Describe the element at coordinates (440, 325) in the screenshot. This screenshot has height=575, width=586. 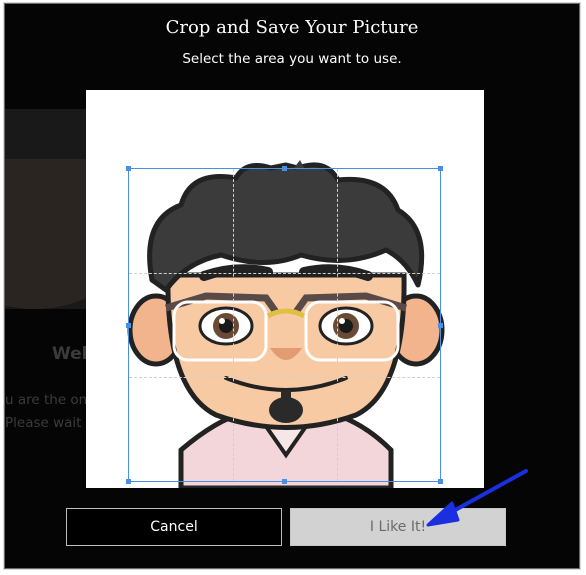
I see `crop-handle-right` at that location.